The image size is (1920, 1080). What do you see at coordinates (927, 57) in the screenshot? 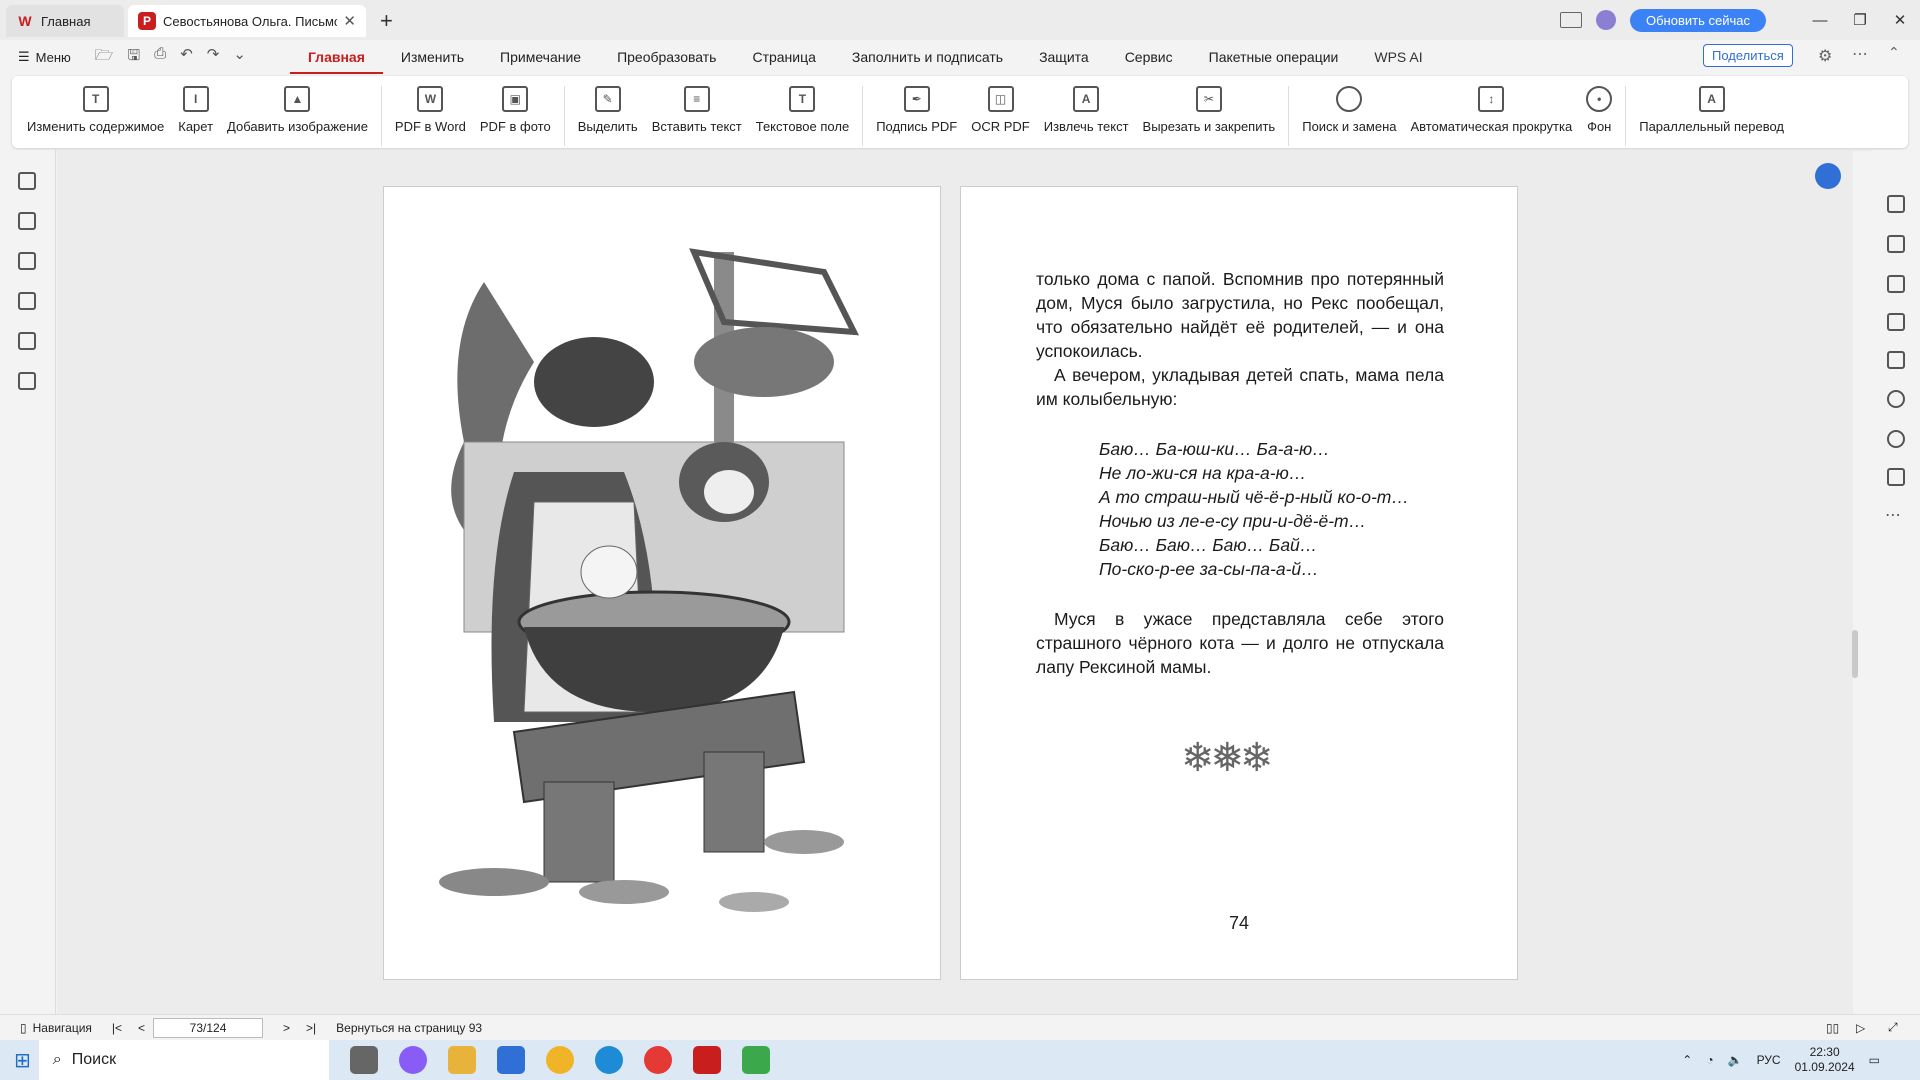
I see `tab-fill-sign: Заполнить и подписать` at bounding box center [927, 57].